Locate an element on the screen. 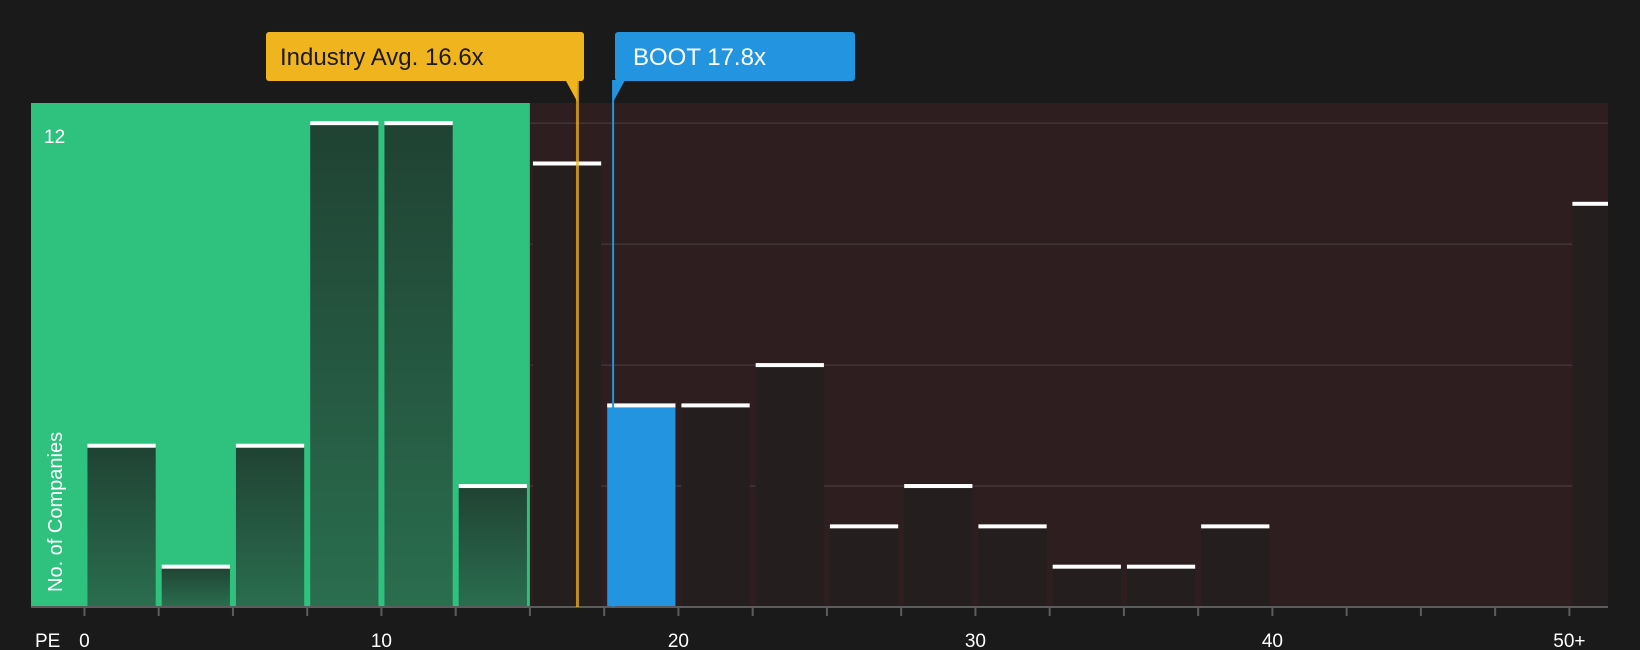  x-tick-label: 50+ is located at coordinates (1569, 640).